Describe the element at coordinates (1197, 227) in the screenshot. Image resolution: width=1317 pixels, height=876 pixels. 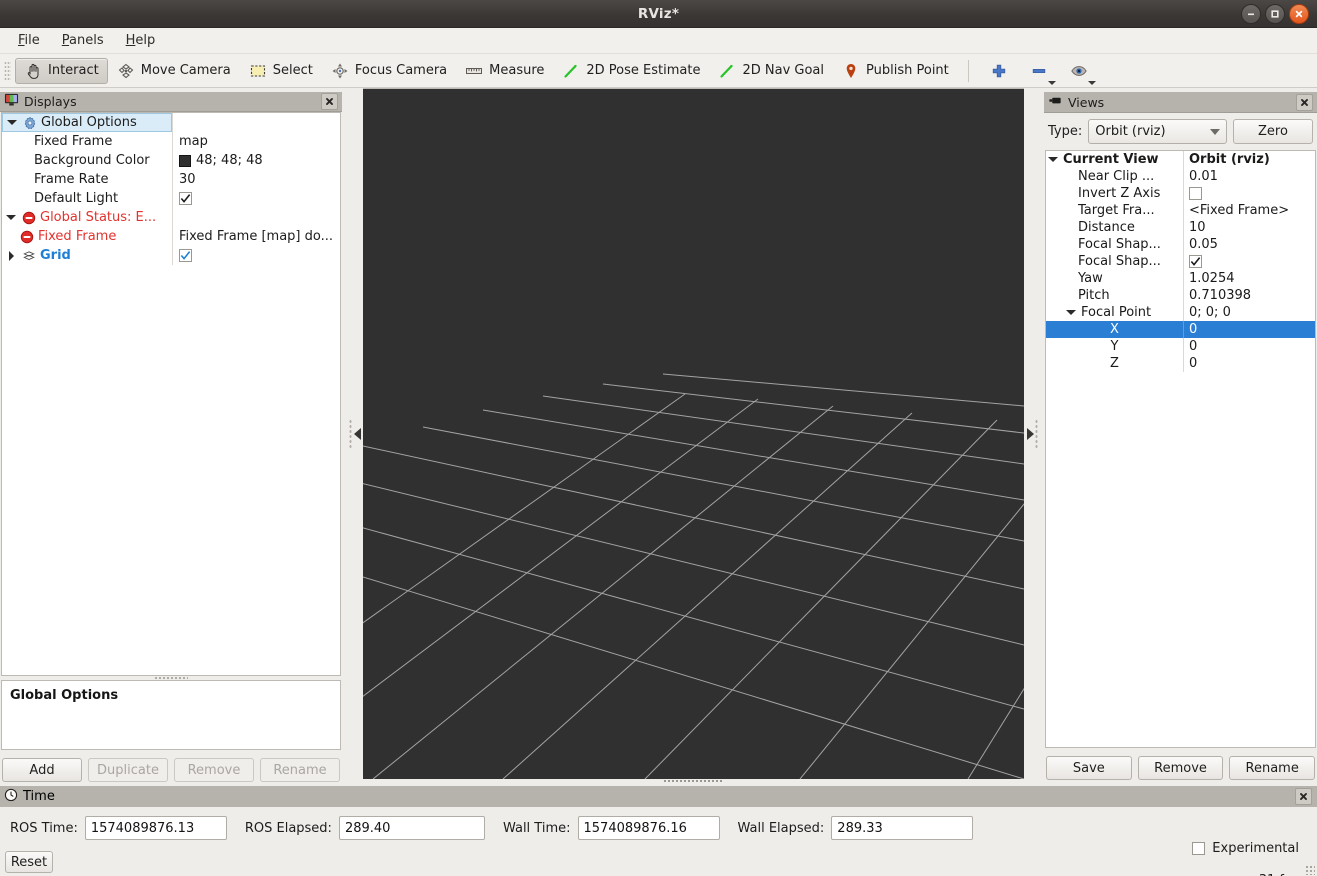
I see `view-row-value: 10` at that location.